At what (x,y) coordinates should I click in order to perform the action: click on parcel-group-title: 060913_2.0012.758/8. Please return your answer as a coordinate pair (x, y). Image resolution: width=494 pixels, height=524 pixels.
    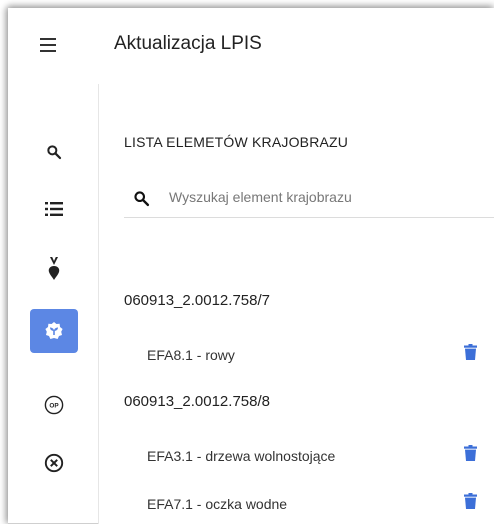
    Looking at the image, I should click on (197, 401).